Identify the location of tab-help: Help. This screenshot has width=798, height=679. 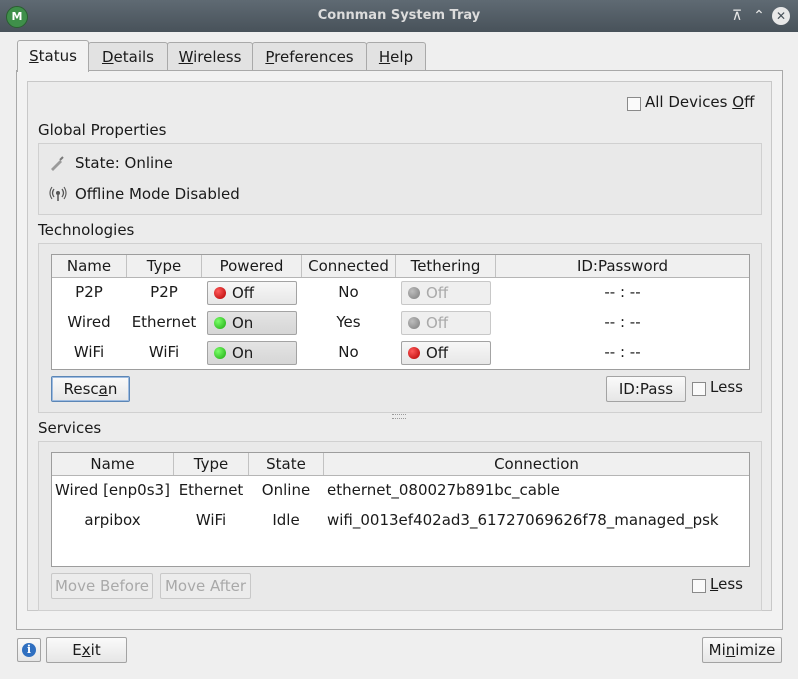
(396, 56).